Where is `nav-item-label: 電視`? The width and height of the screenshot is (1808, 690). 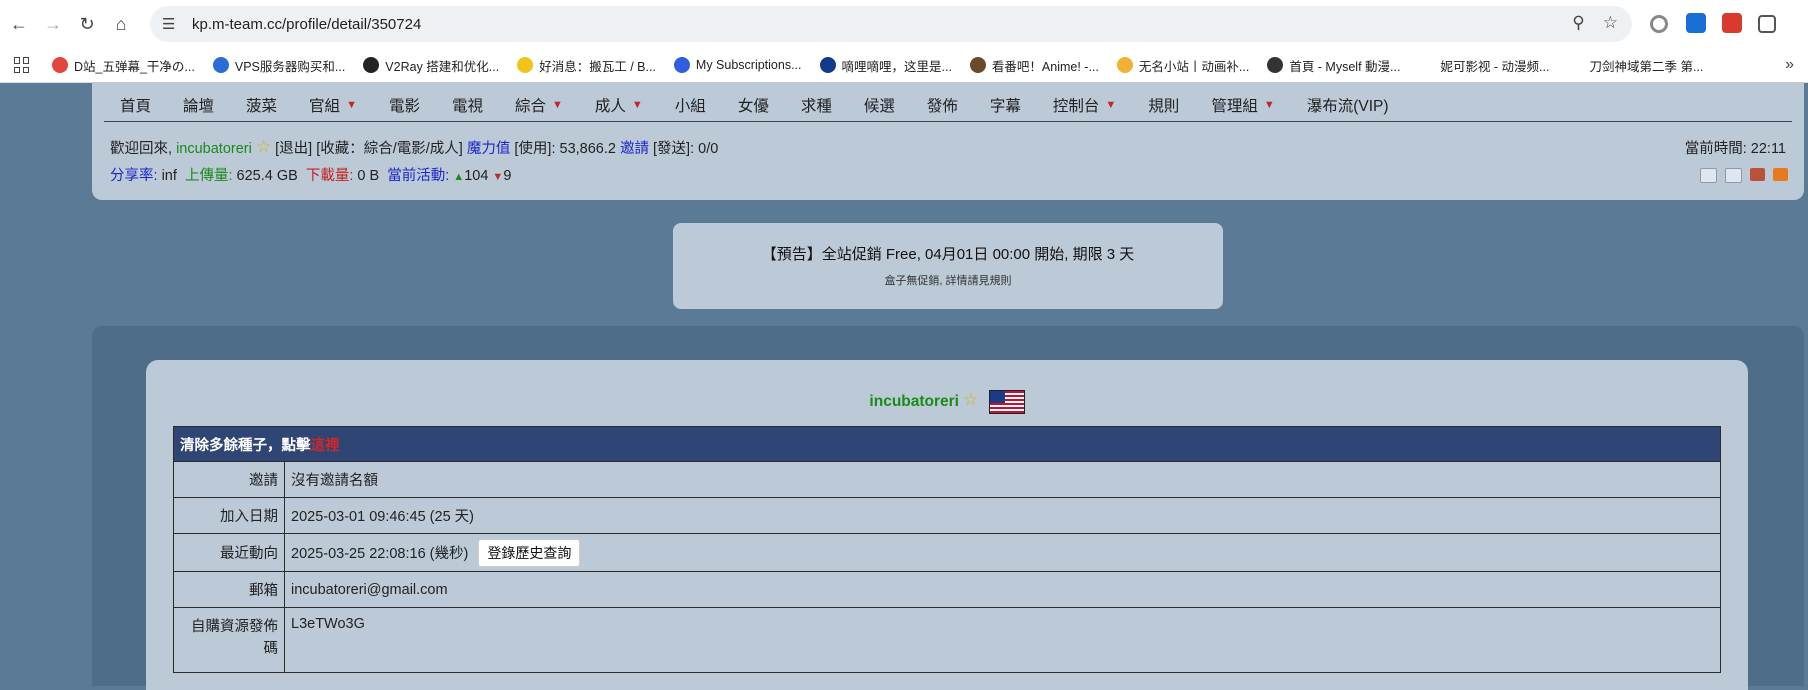
nav-item-label: 電視 is located at coordinates (467, 106).